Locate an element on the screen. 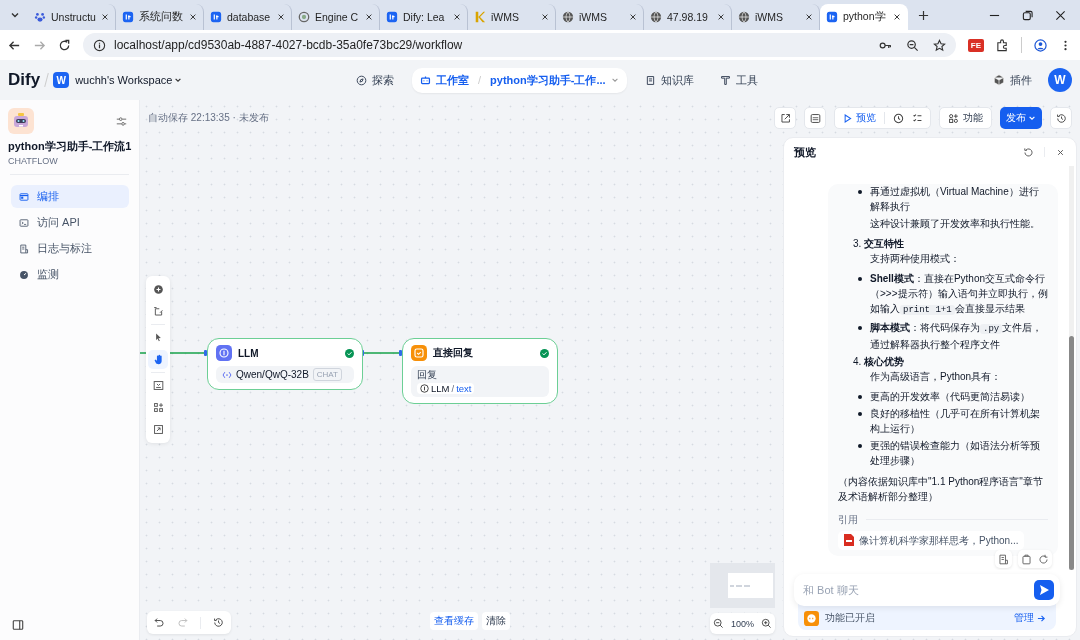 The width and height of the screenshot is (1080, 640). checklist-icon is located at coordinates (917, 118).